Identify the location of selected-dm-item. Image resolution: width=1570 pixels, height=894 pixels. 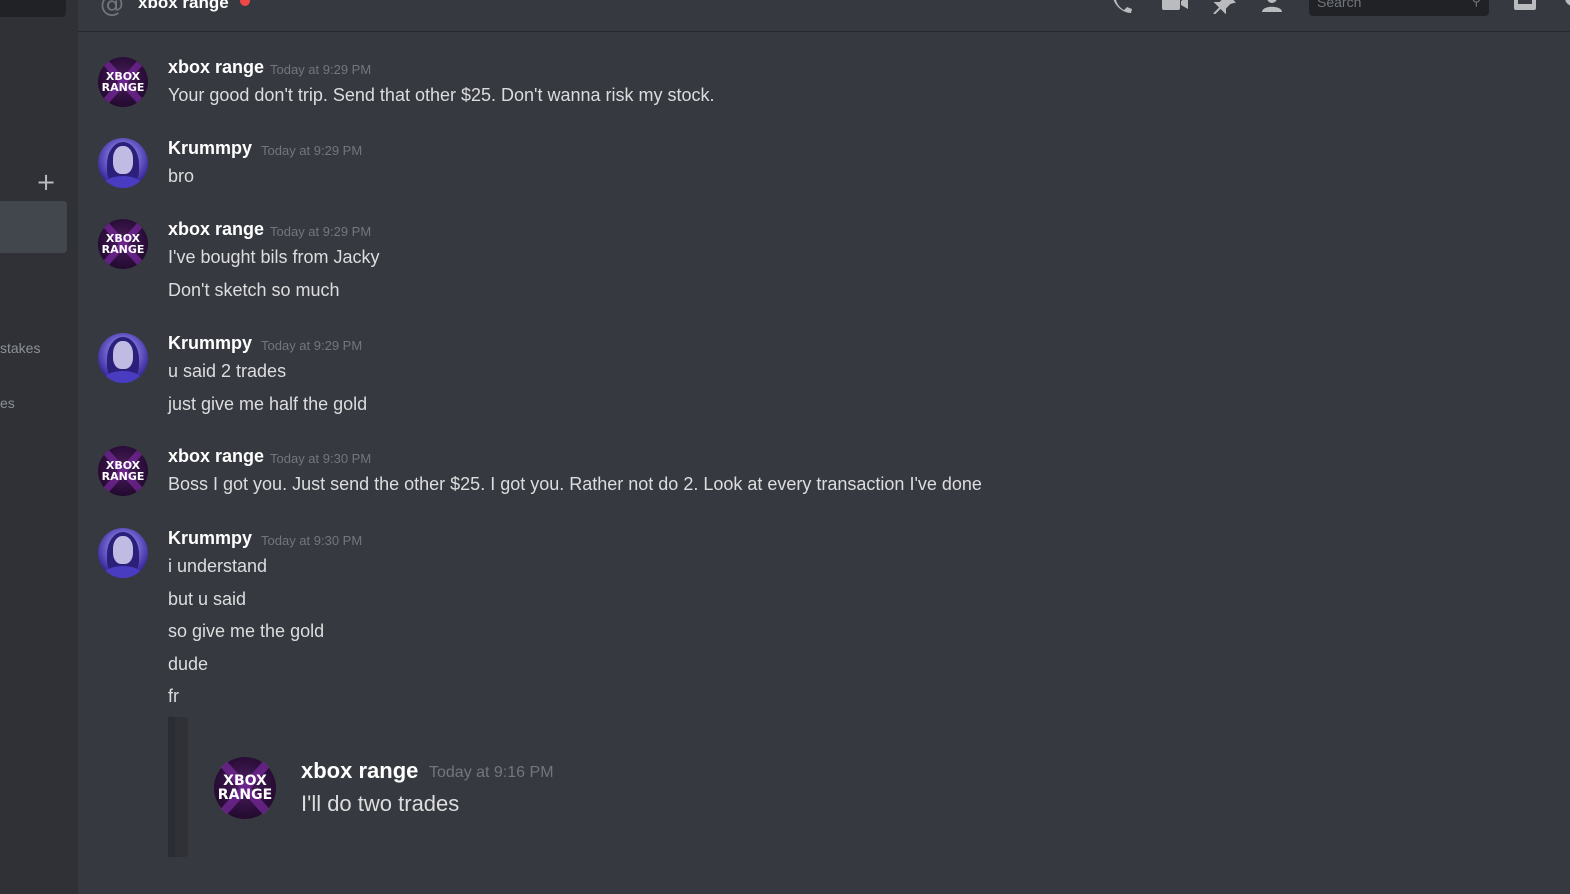
(33, 227).